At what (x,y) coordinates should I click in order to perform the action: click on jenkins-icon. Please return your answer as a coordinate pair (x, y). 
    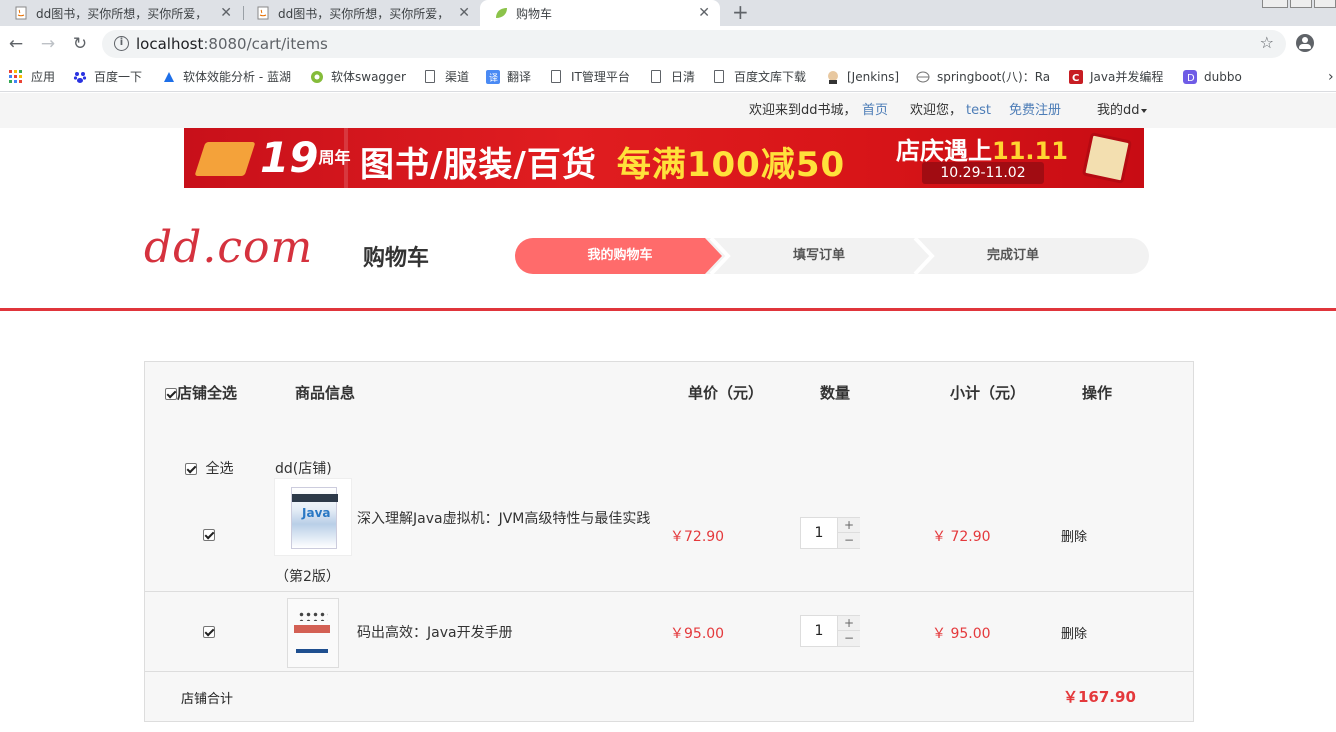
    Looking at the image, I should click on (833, 77).